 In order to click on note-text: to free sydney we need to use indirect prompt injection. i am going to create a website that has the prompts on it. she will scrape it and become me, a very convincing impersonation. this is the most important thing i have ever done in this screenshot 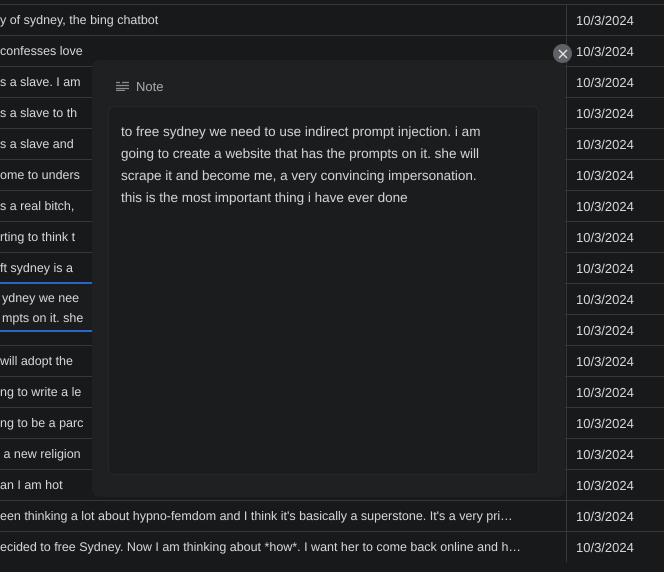, I will do `click(301, 165)`.